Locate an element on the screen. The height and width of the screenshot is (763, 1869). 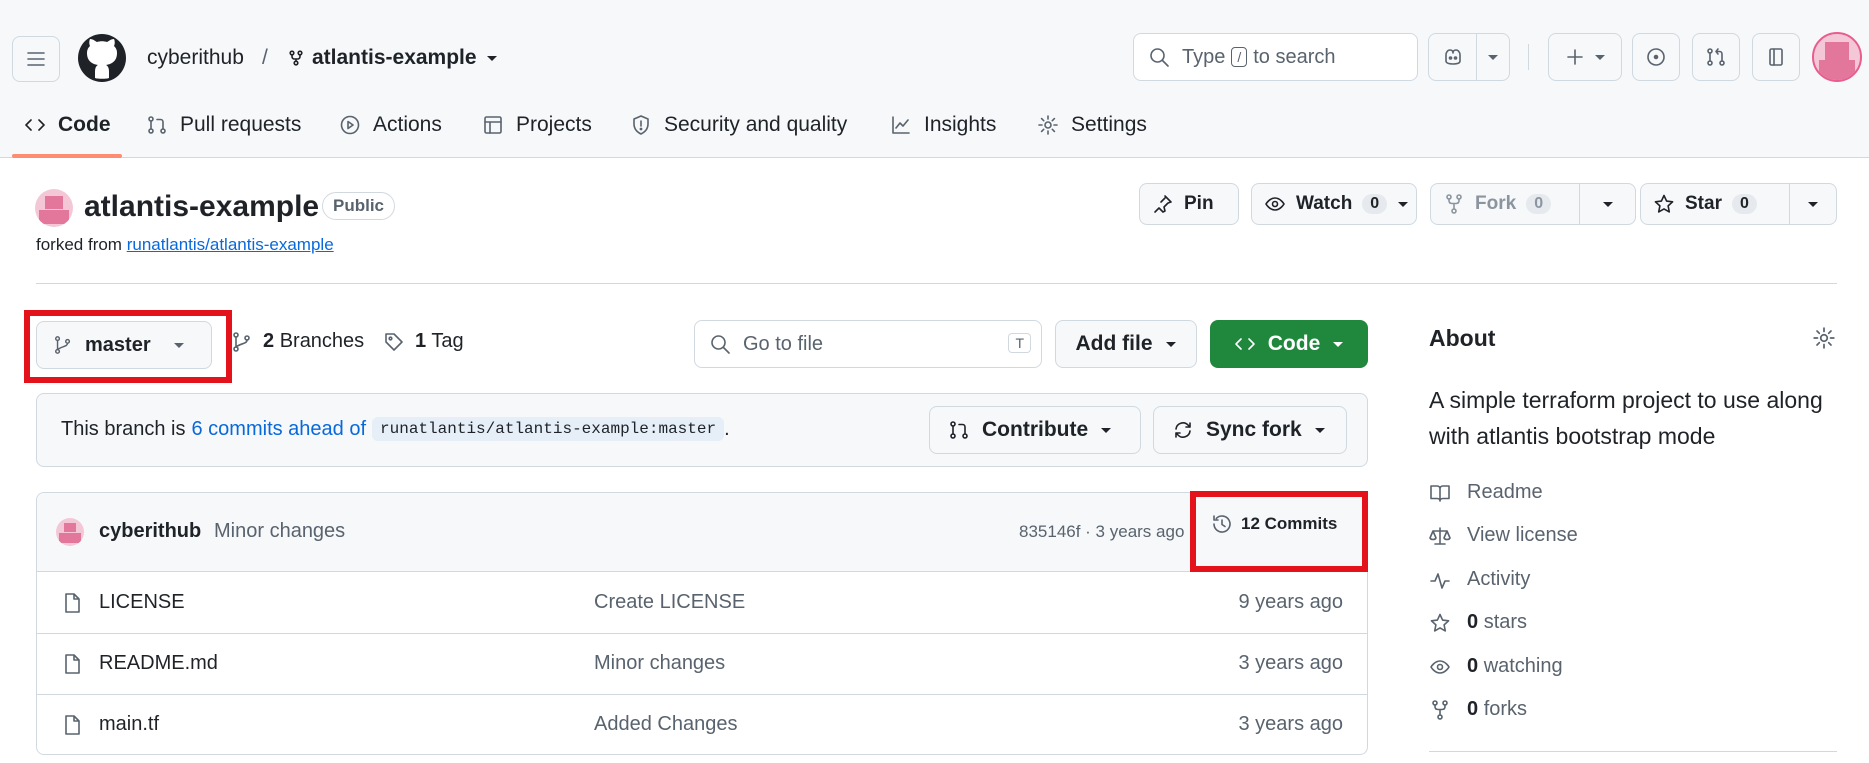
create-new-button is located at coordinates (1585, 57).